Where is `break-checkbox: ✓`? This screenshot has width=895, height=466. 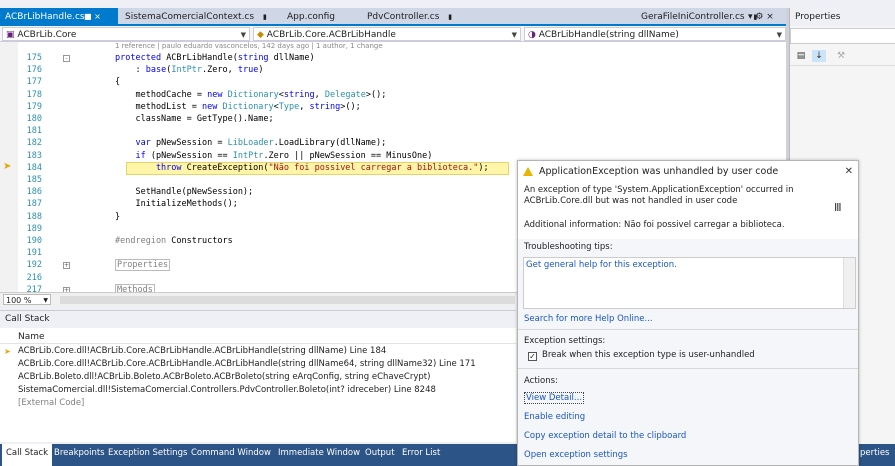 break-checkbox: ✓ is located at coordinates (532, 356).